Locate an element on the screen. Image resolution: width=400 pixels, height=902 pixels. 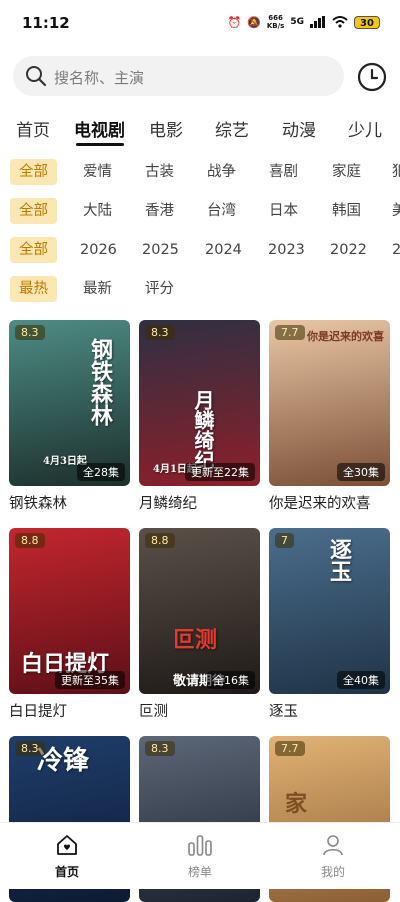
media-title: 白日提灯 is located at coordinates (38, 712).